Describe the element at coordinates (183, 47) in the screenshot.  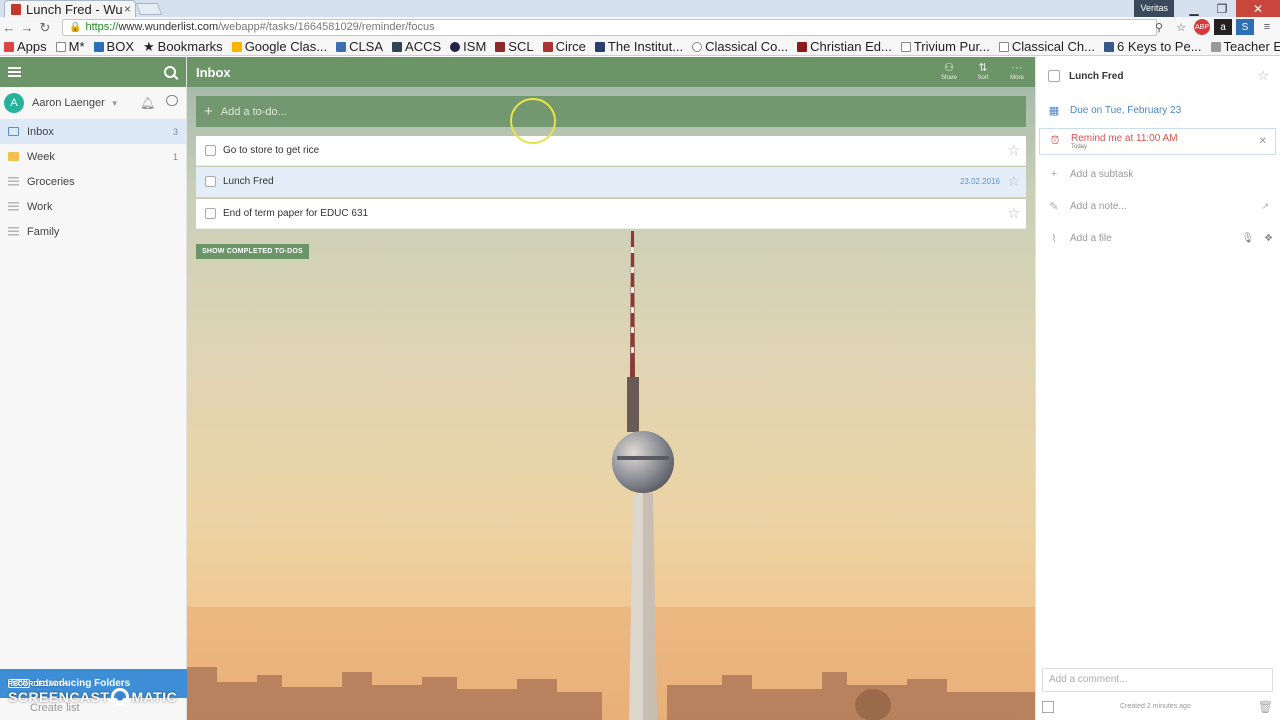
I see `bookmark-item: ★ Bookmarks` at that location.